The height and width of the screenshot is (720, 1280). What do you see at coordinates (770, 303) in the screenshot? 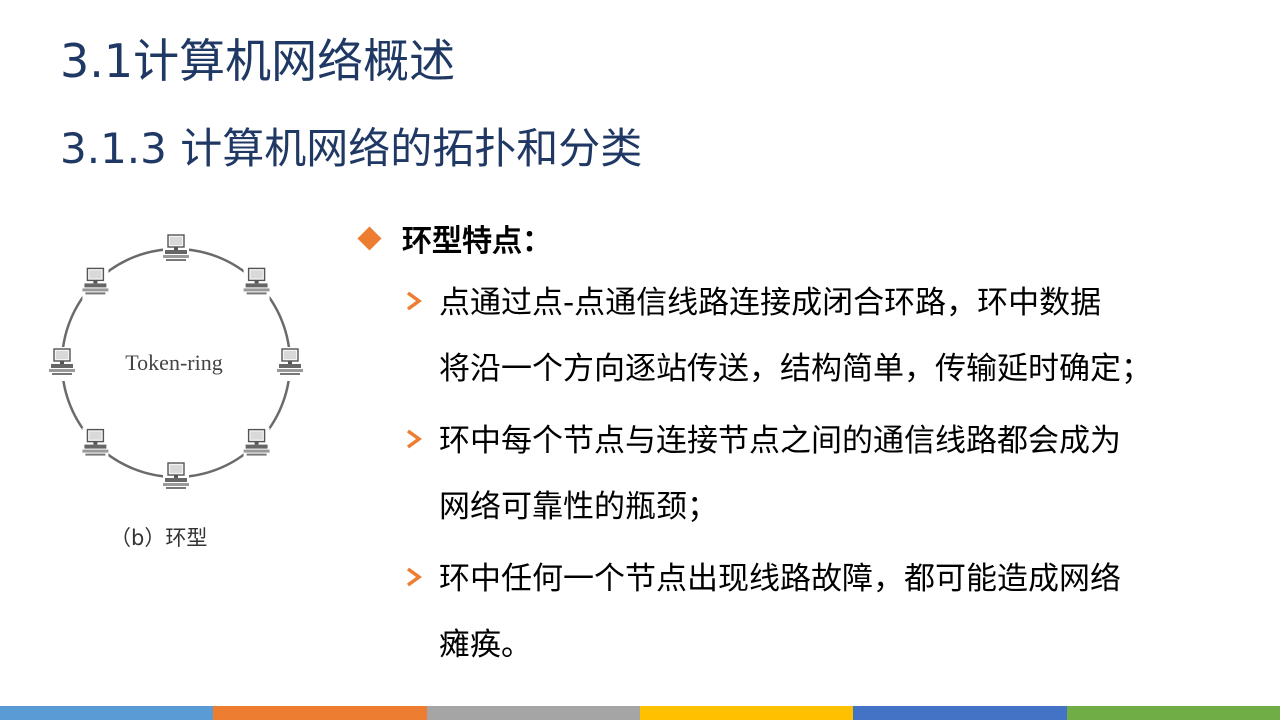
I see `bullet-line: 点通过点-点通信线路连接成闭合环路，环中数据` at bounding box center [770, 303].